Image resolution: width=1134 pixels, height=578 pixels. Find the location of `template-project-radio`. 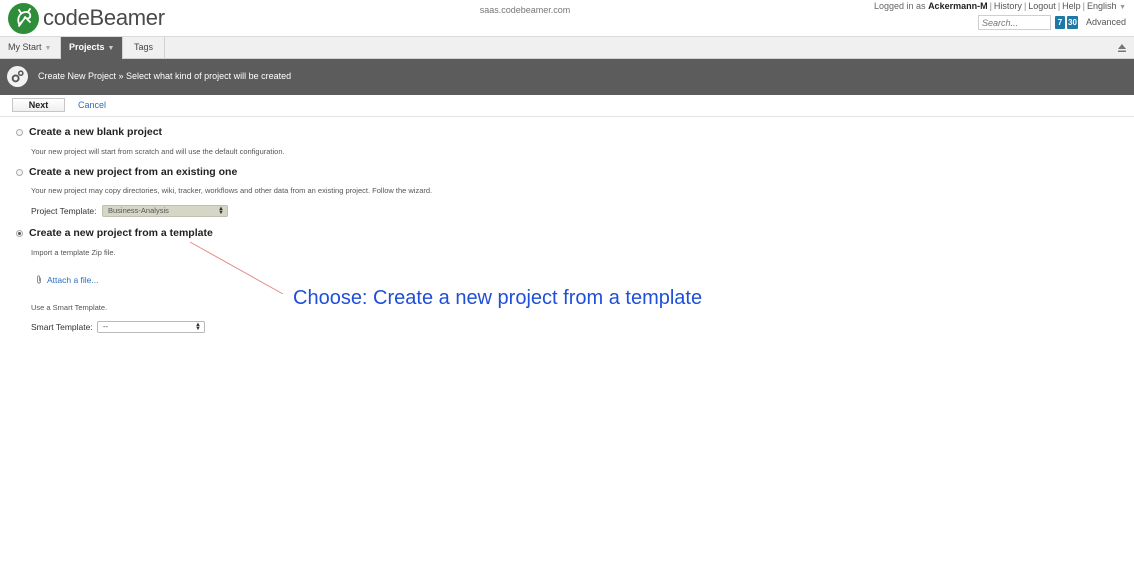

template-project-radio is located at coordinates (19, 233).